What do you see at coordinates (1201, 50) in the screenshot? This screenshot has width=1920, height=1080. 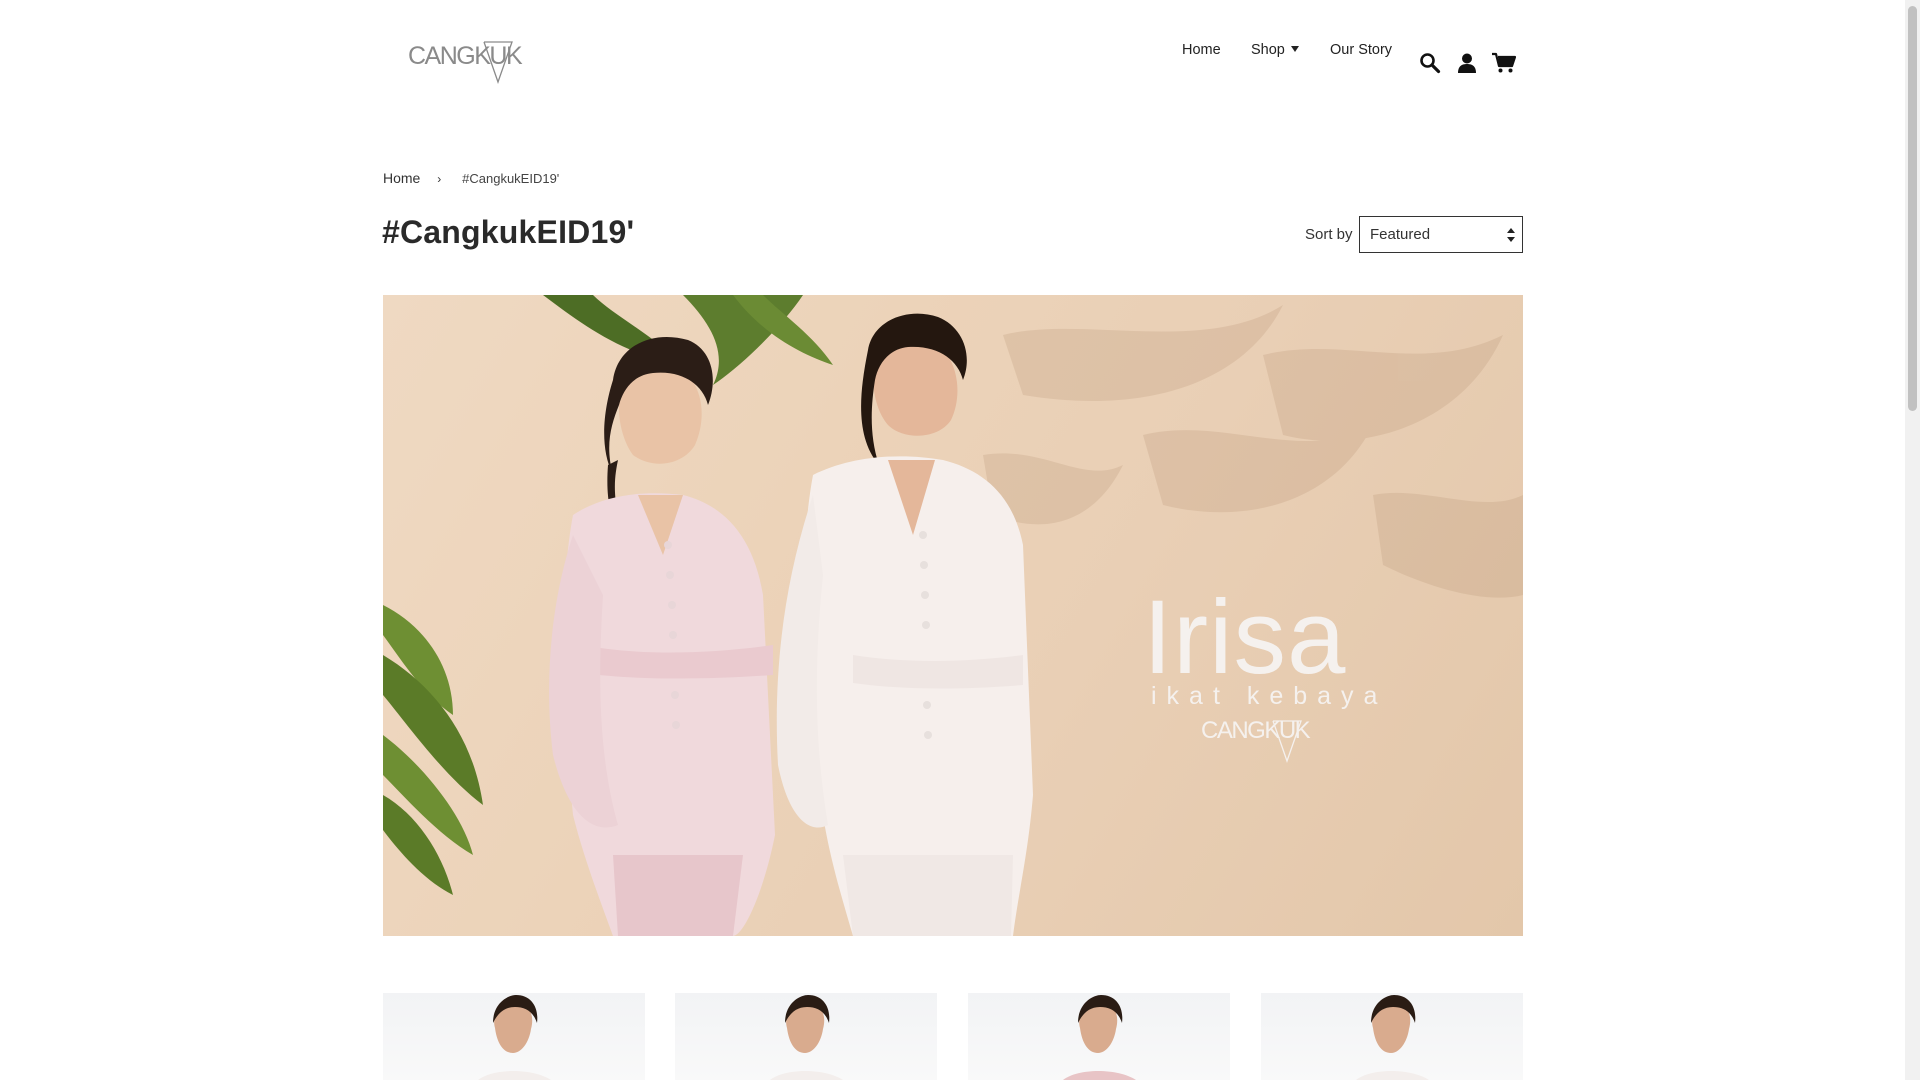 I see `nav-home-link: Home` at bounding box center [1201, 50].